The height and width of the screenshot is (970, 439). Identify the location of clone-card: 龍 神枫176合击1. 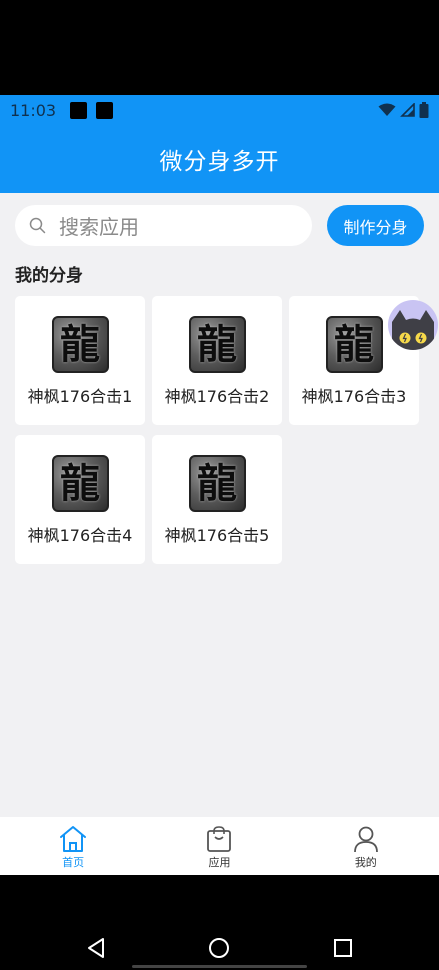
(80, 360).